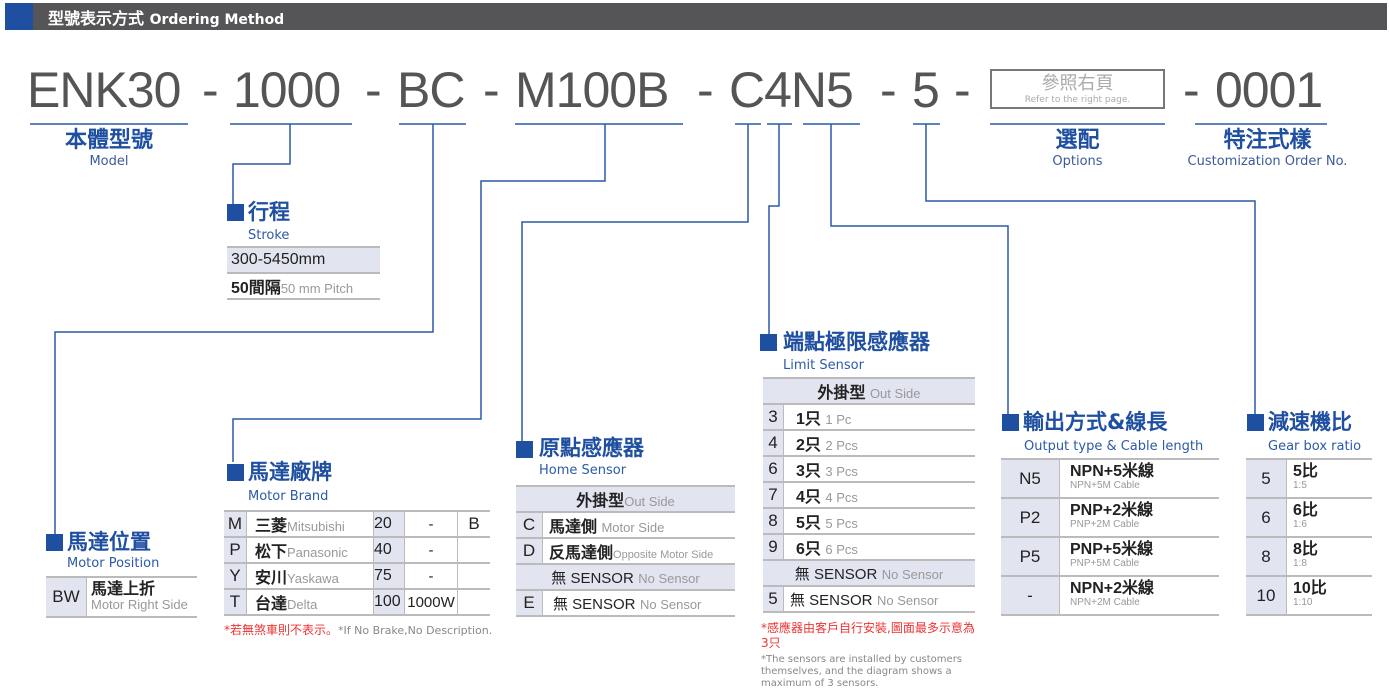  What do you see at coordinates (1303, 602) in the screenshot?
I see `row-en: 1:10` at bounding box center [1303, 602].